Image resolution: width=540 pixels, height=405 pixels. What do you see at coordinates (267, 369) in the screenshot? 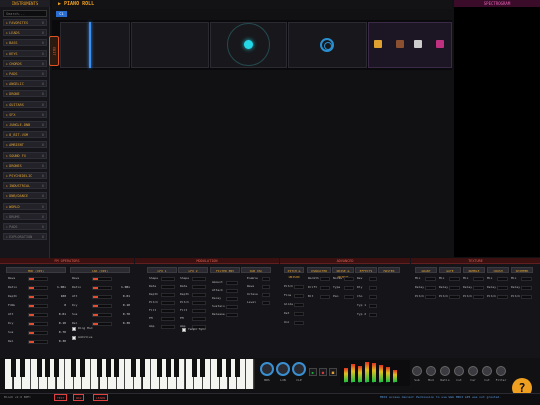
I see `brs-knob` at bounding box center [267, 369].